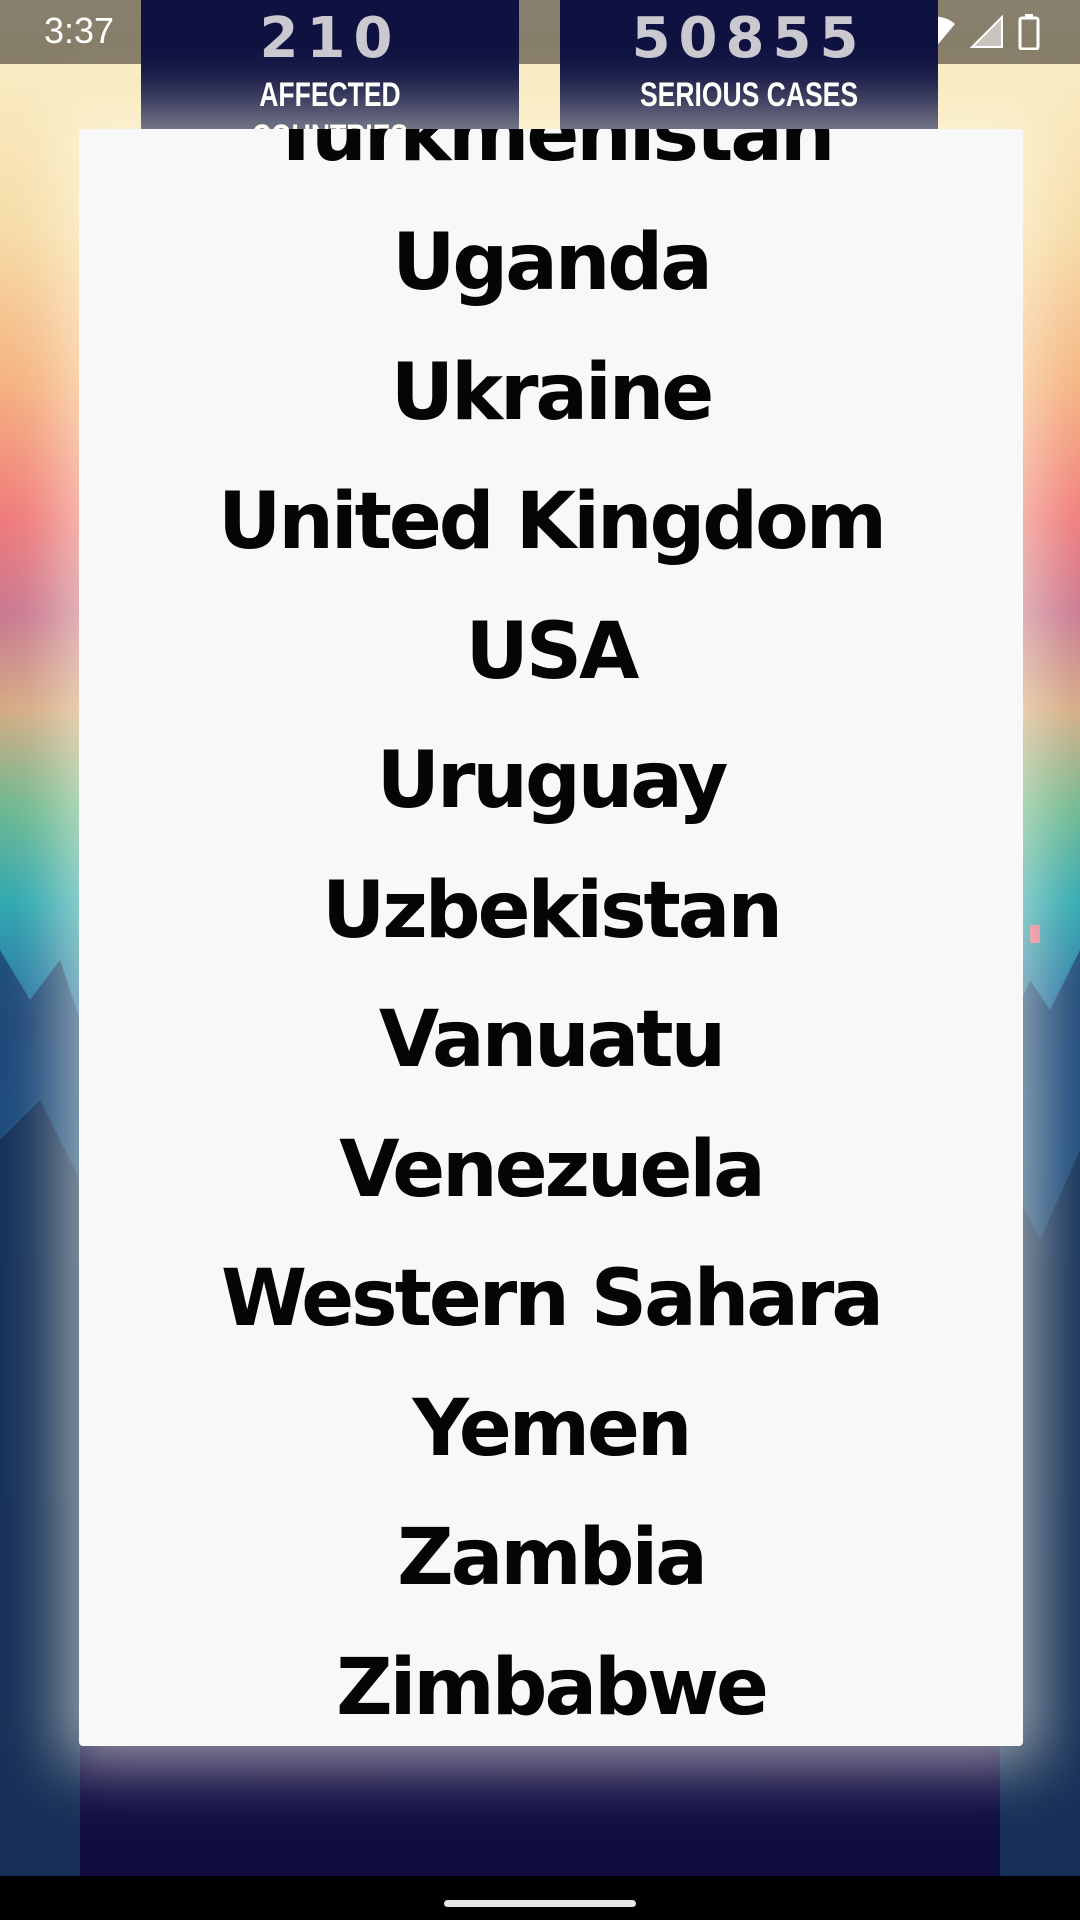  Describe the element at coordinates (551, 1684) in the screenshot. I see `country-item-zimbabwe: Zimbabwe` at that location.